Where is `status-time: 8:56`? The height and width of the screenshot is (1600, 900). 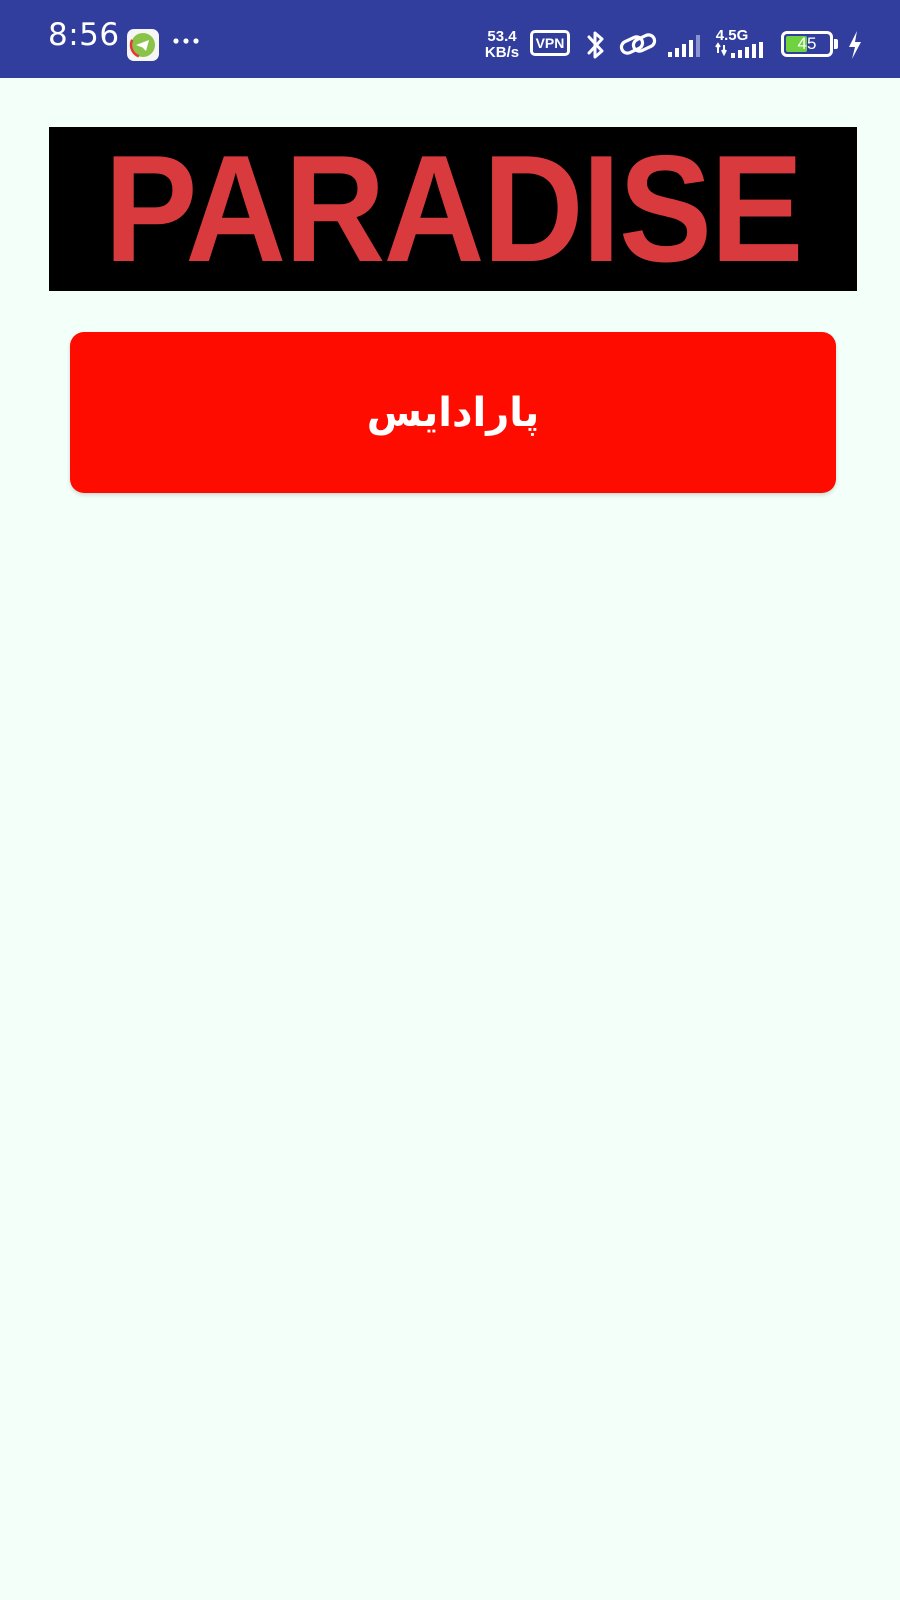 status-time: 8:56 is located at coordinates (84, 35).